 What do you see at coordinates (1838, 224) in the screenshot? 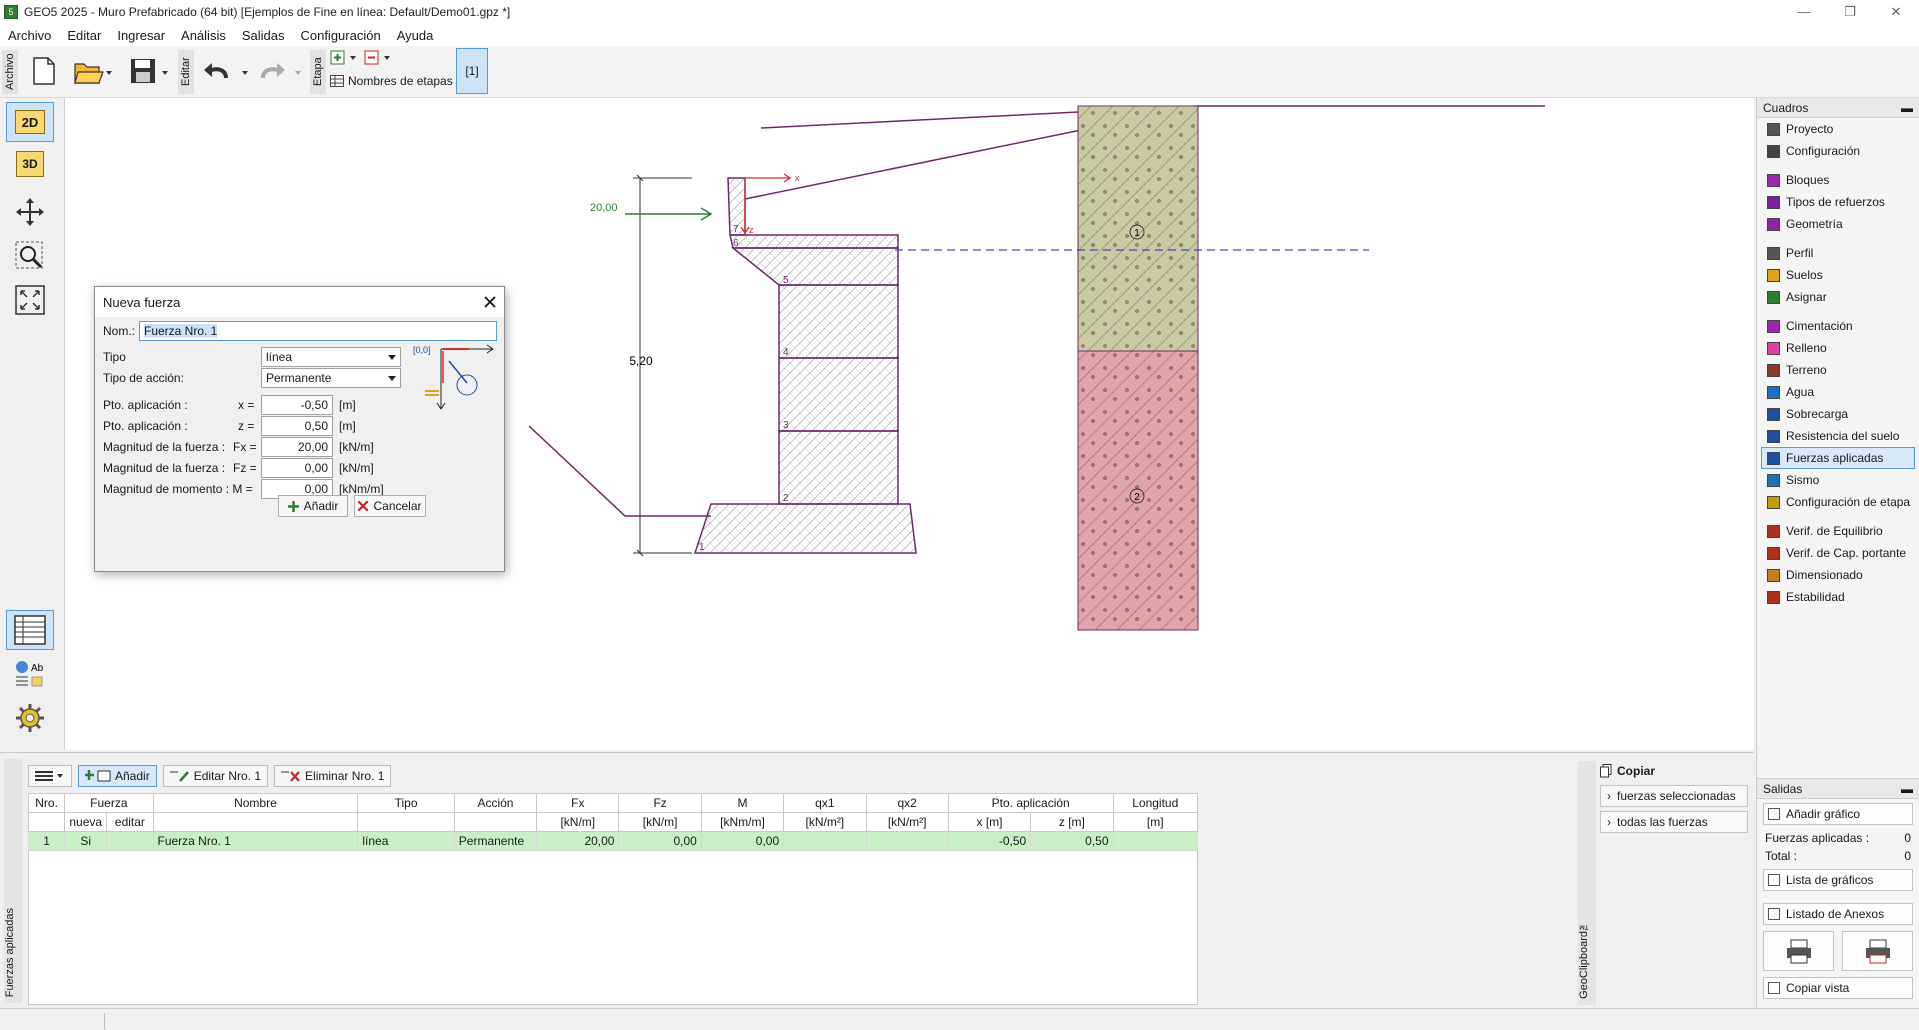
I see `frame-item-geometry: Geometría` at bounding box center [1838, 224].